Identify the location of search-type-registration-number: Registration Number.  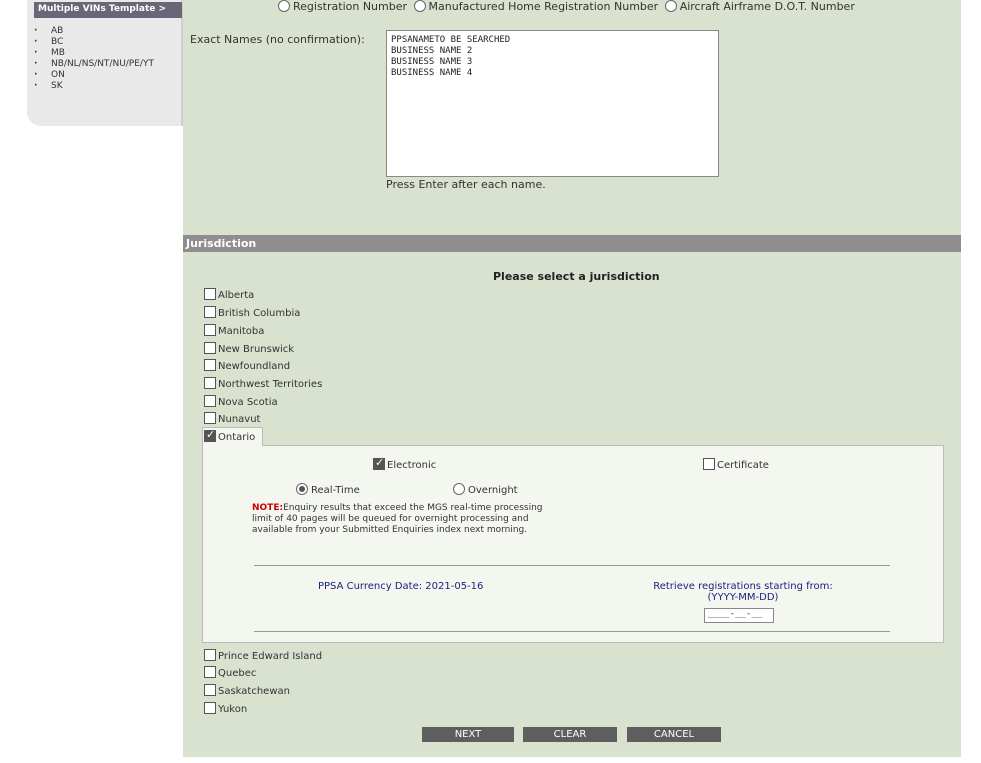
(342, 6).